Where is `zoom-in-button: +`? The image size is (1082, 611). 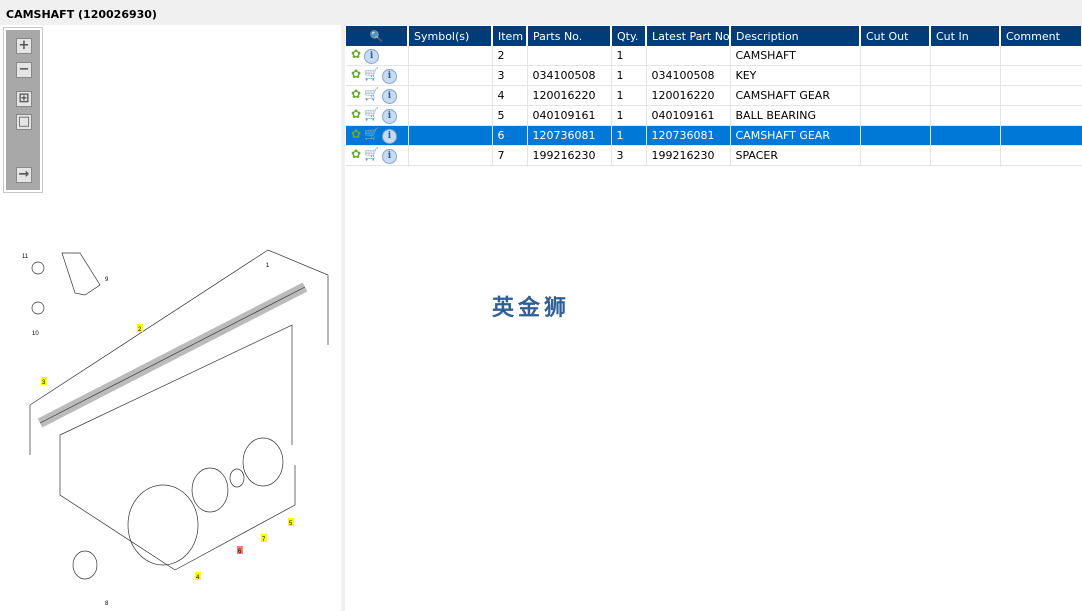
zoom-in-button: + is located at coordinates (24, 46).